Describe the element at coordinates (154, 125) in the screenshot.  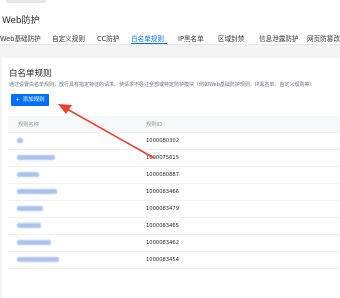
I see `column-header-rule-id: 规则ID` at that location.